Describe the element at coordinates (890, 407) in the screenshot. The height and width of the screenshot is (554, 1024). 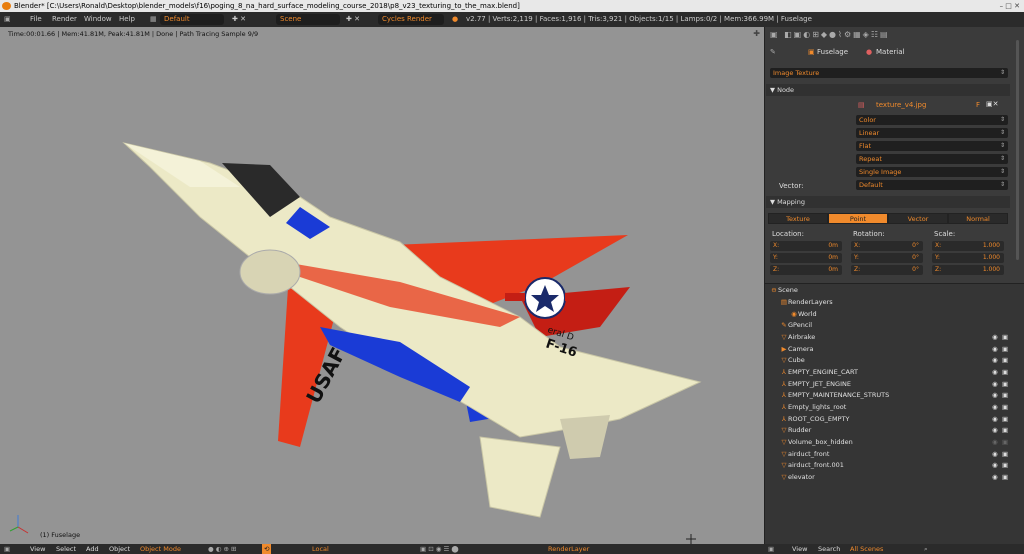
I see `outliner-row-empty-lights-root: ⅄ Empty_lights_root ◉ ▣` at that location.